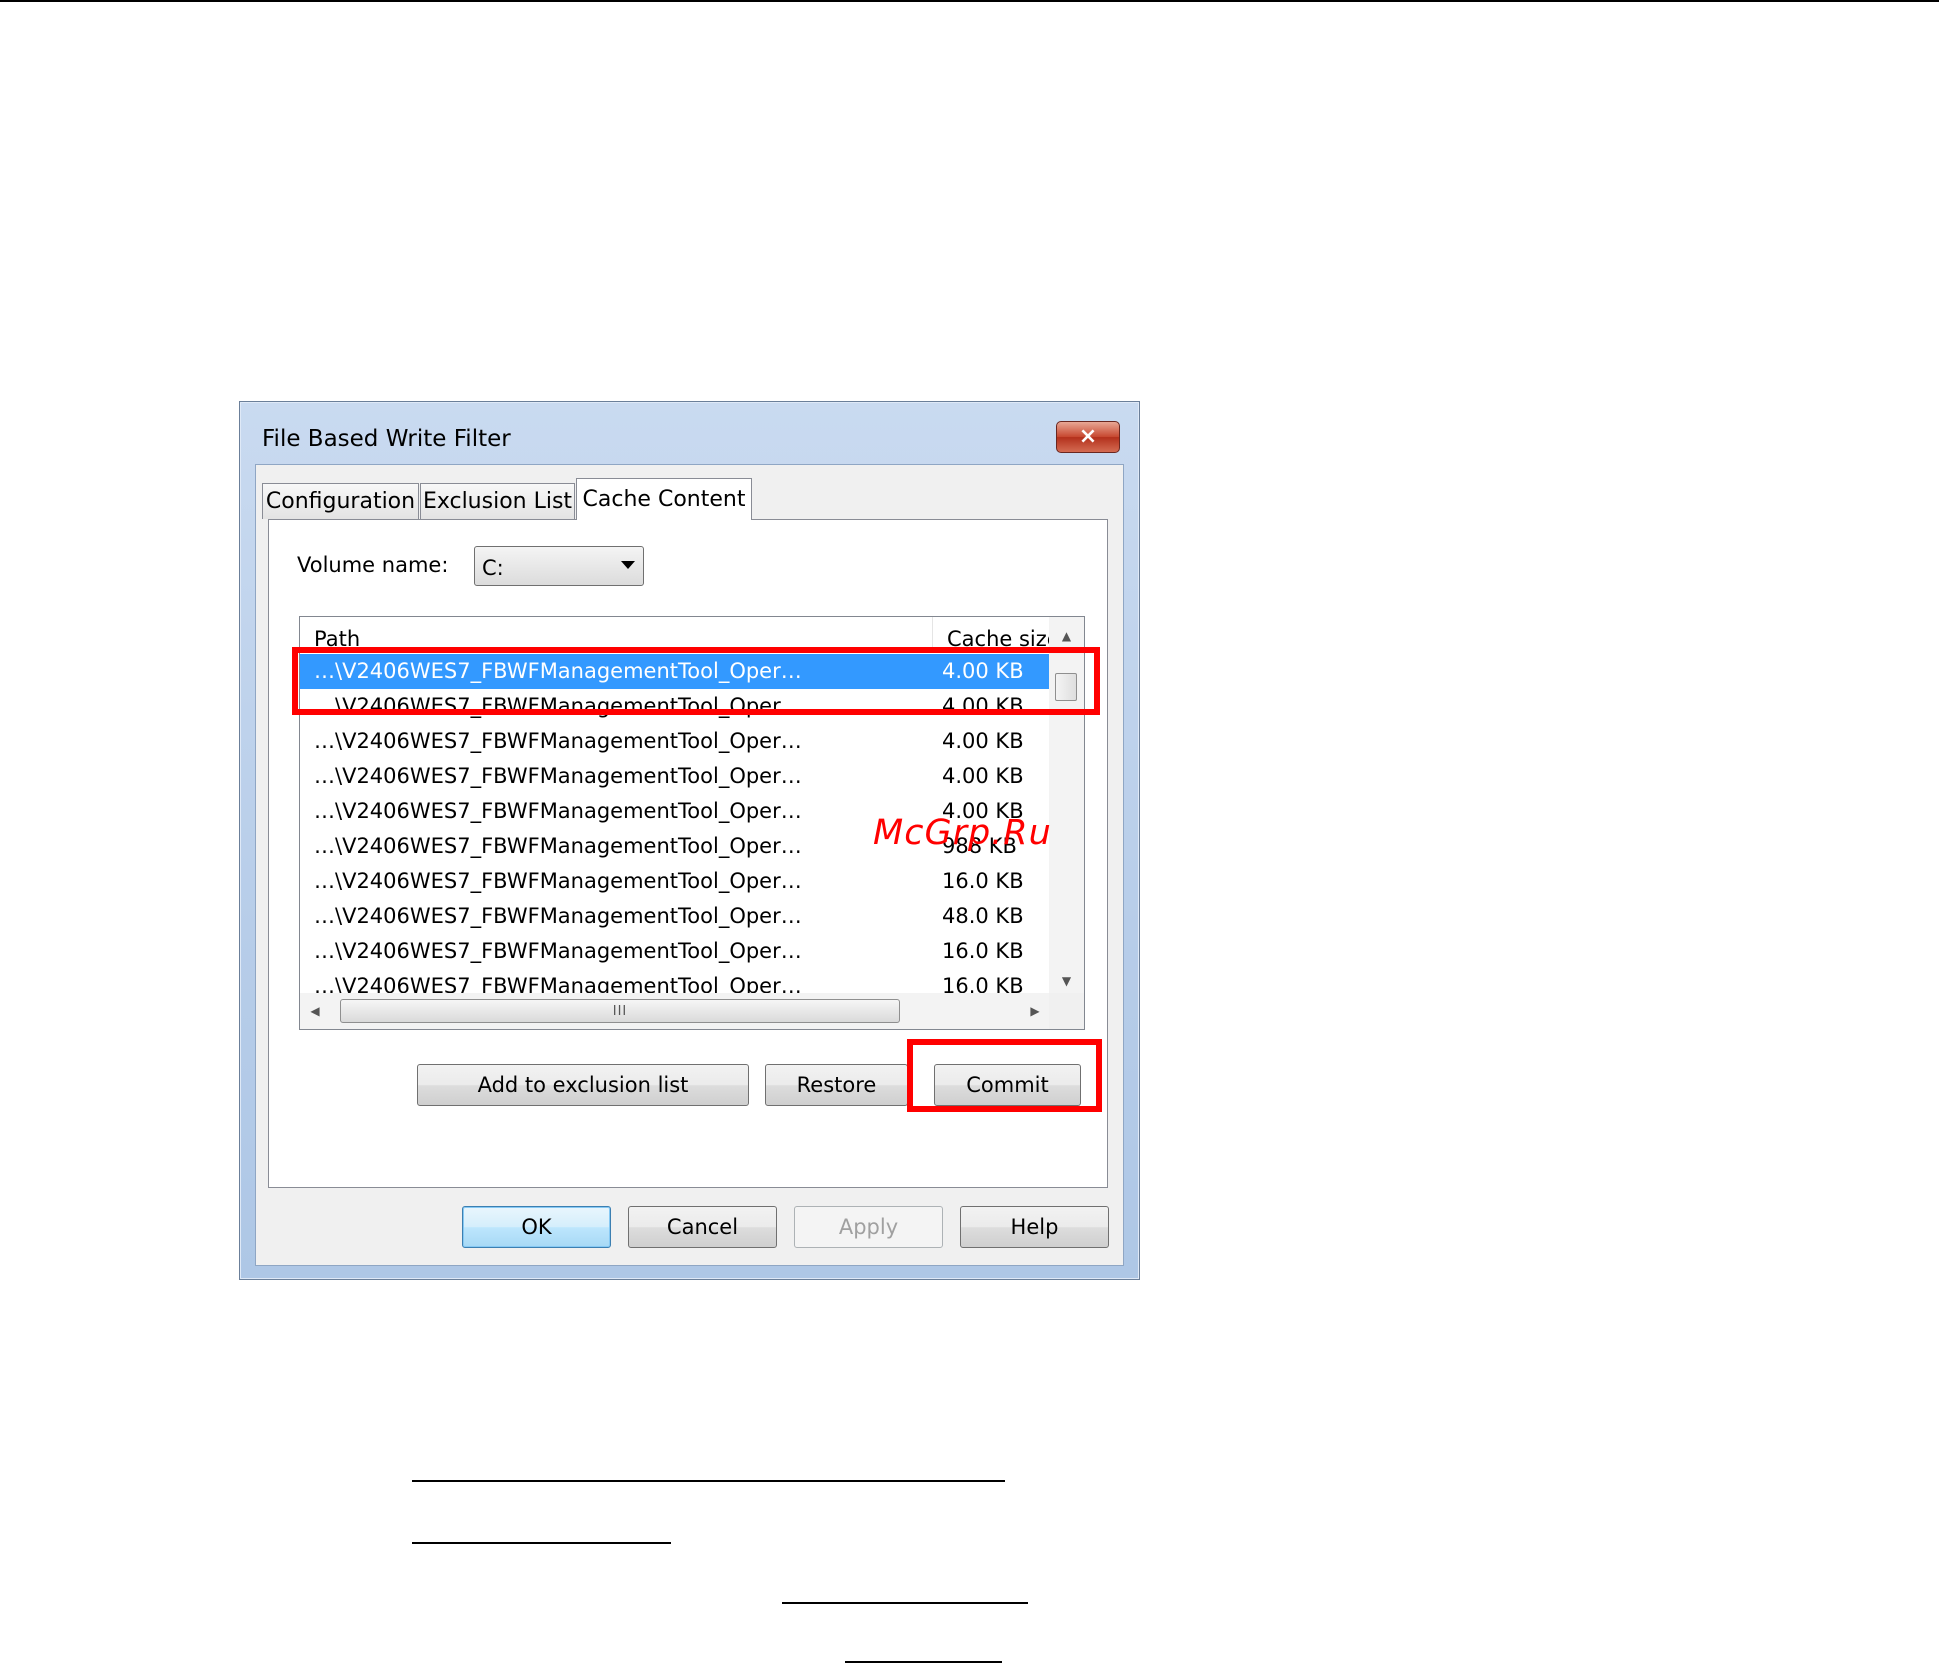  I want to click on add-to-exclusion-list-button: Add to exclusion list, so click(583, 1085).